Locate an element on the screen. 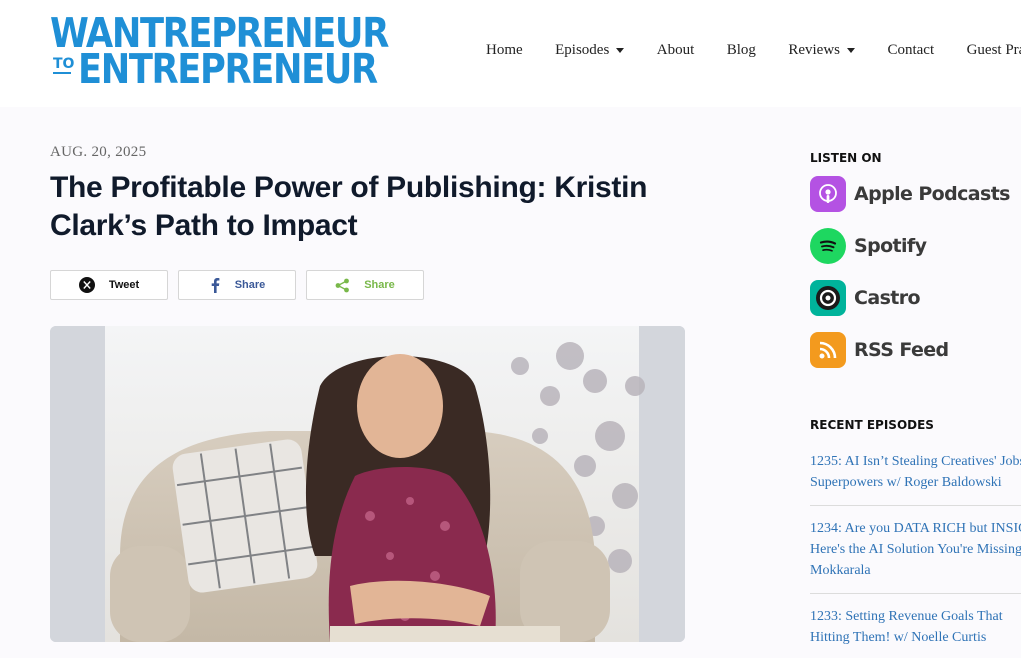  x-logo-icon is located at coordinates (86, 285).